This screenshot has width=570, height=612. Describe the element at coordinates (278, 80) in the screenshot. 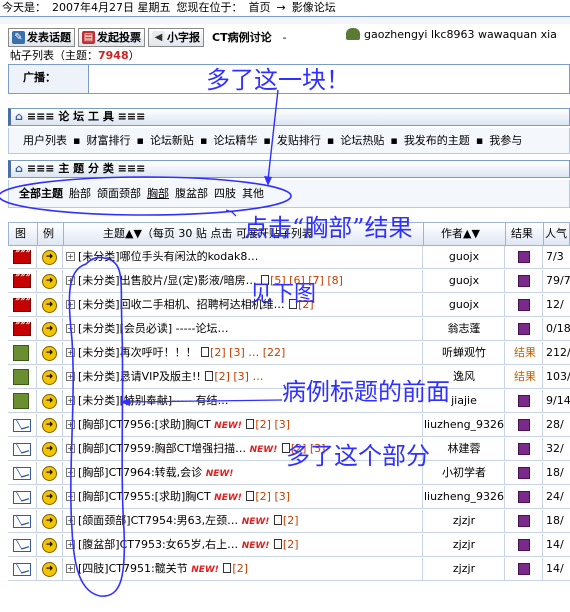

I see `annotation-extra-block: 多了这一块！` at that location.